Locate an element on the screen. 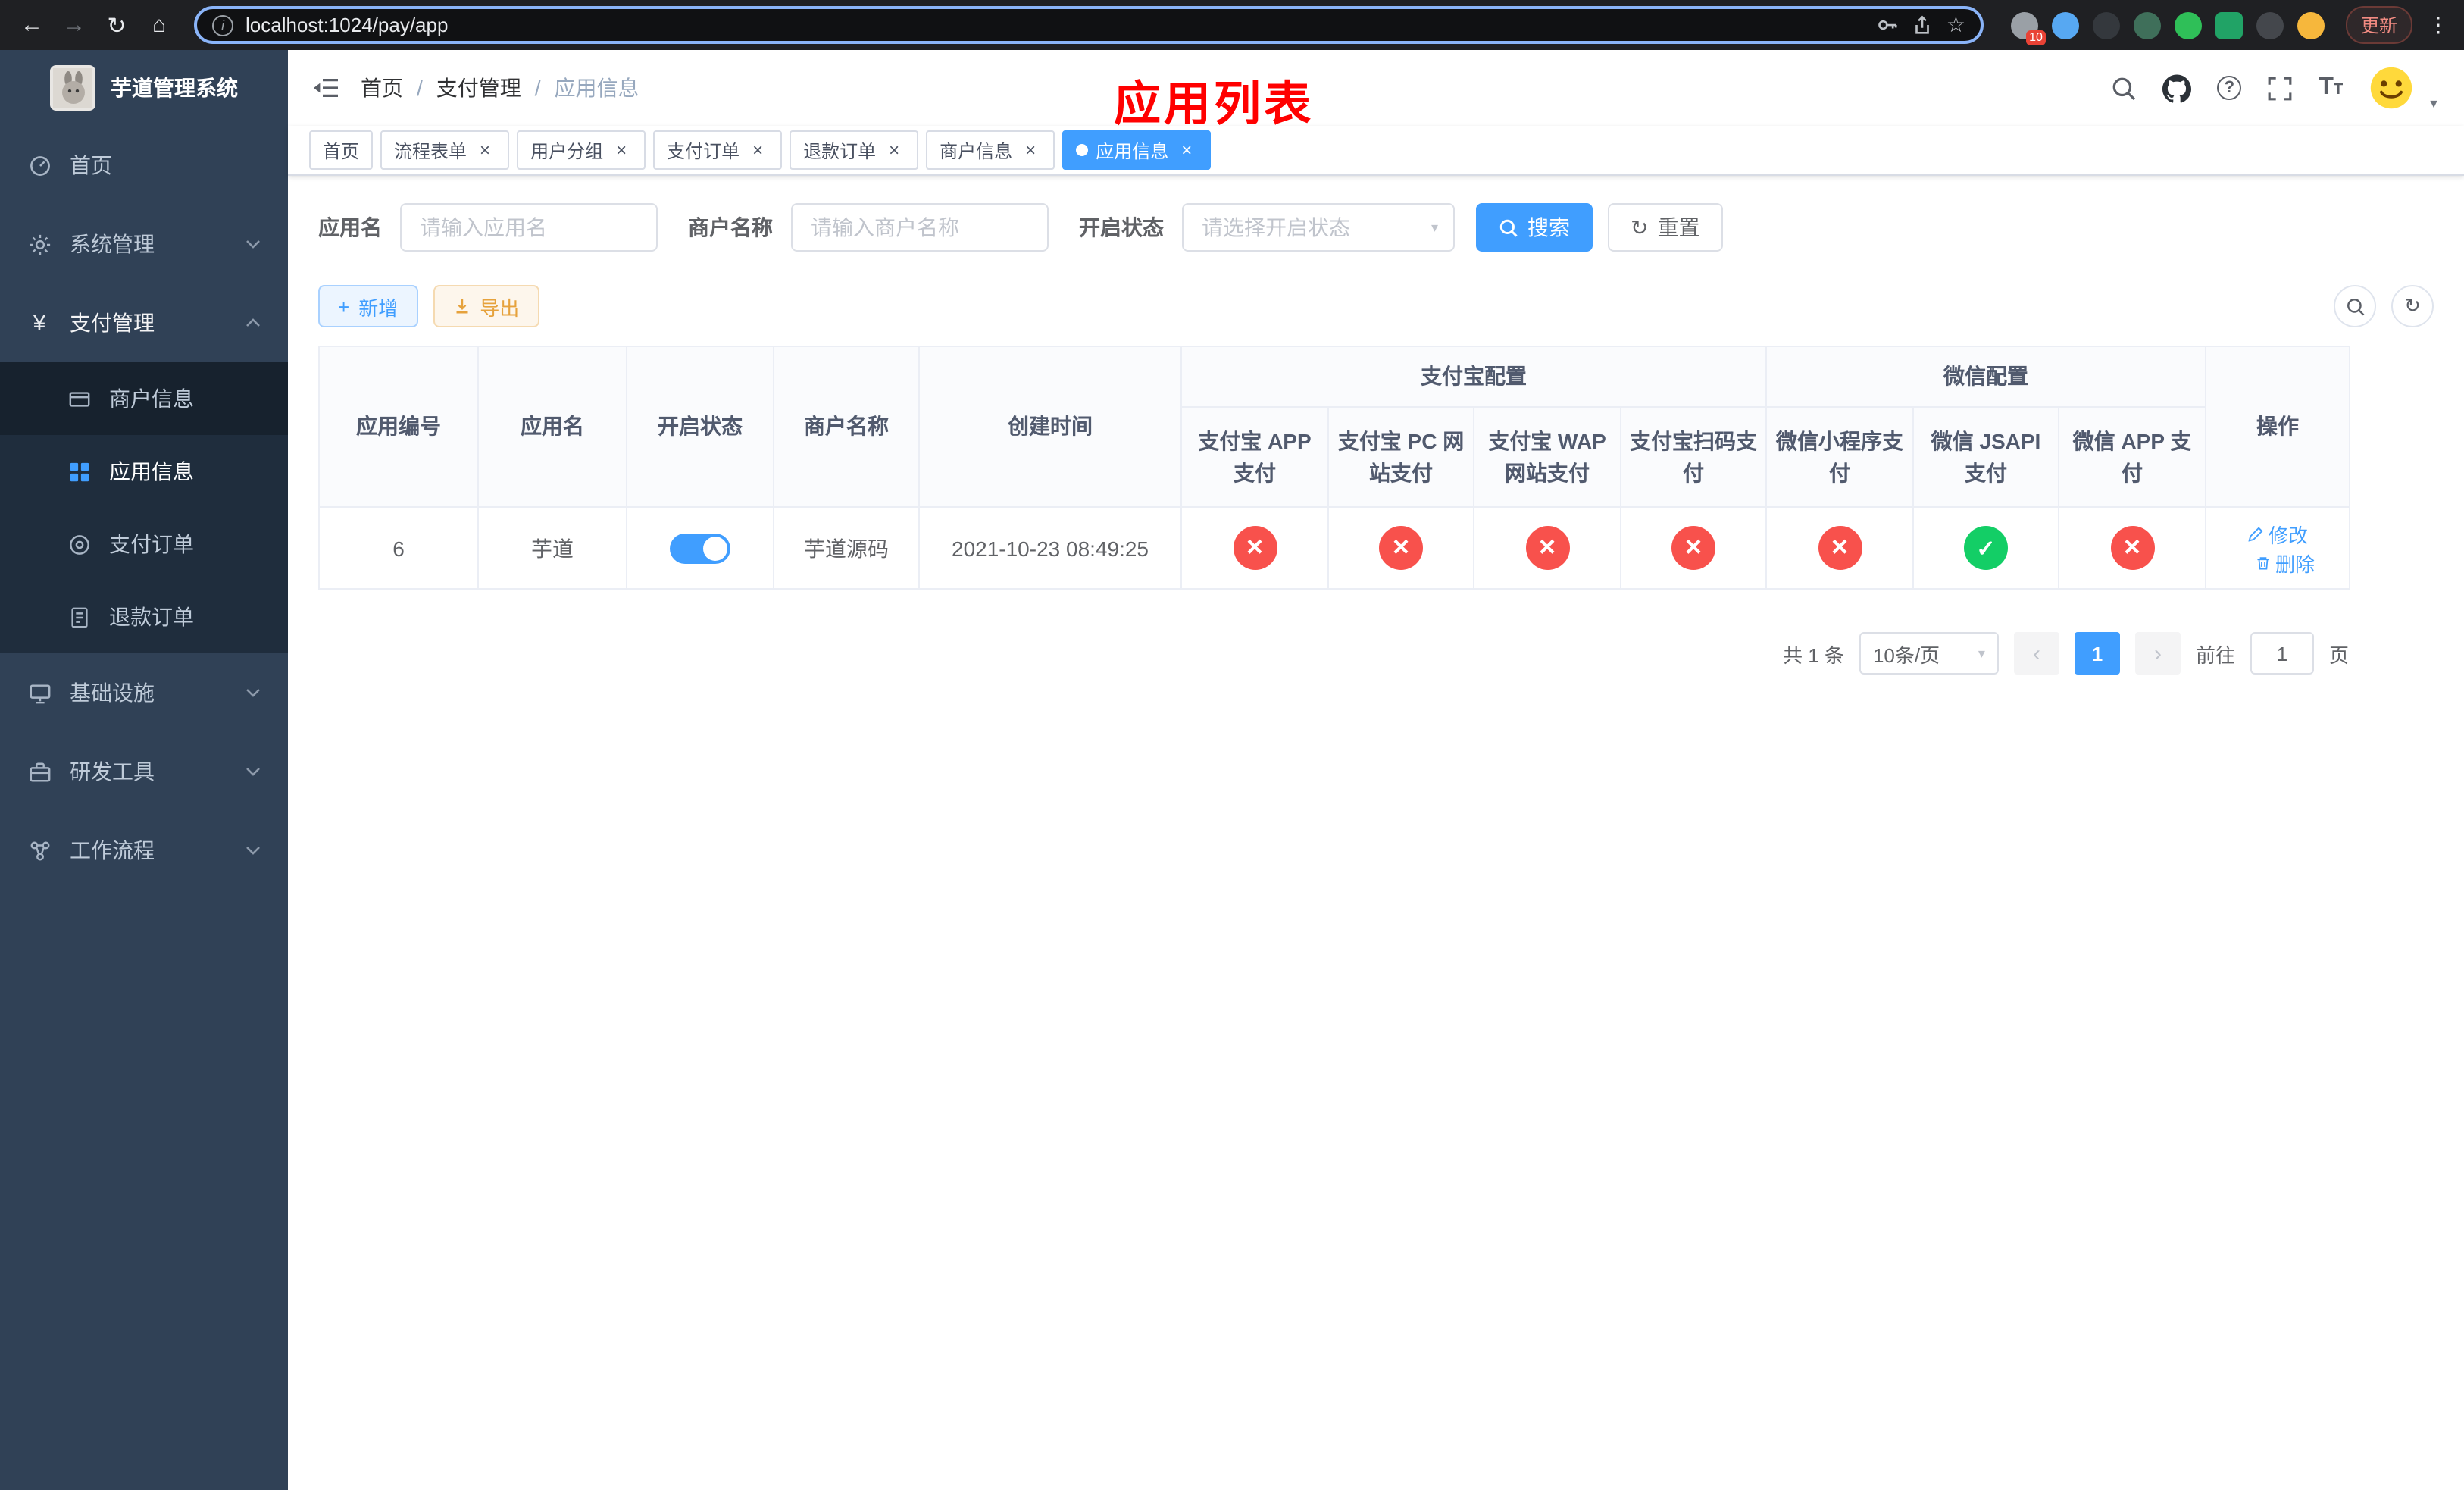 The image size is (2464, 1490). search-icon is located at coordinates (2124, 88).